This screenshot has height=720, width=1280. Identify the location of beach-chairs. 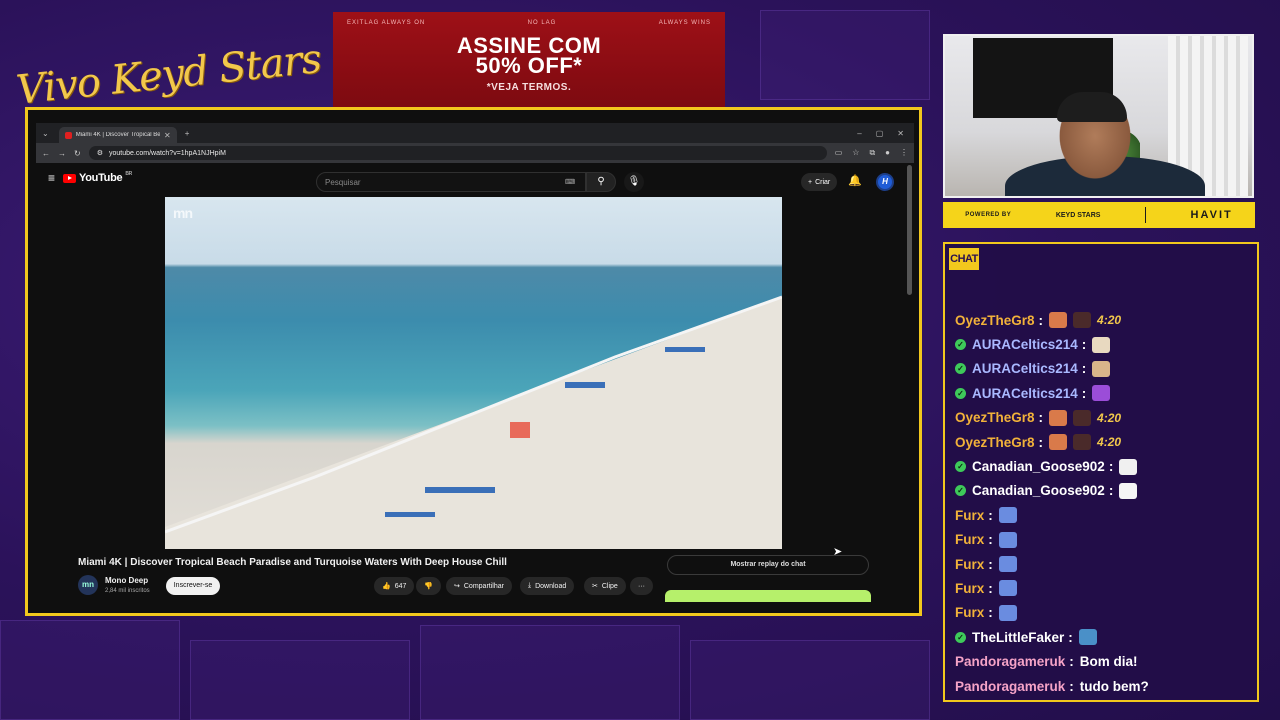
(410, 514).